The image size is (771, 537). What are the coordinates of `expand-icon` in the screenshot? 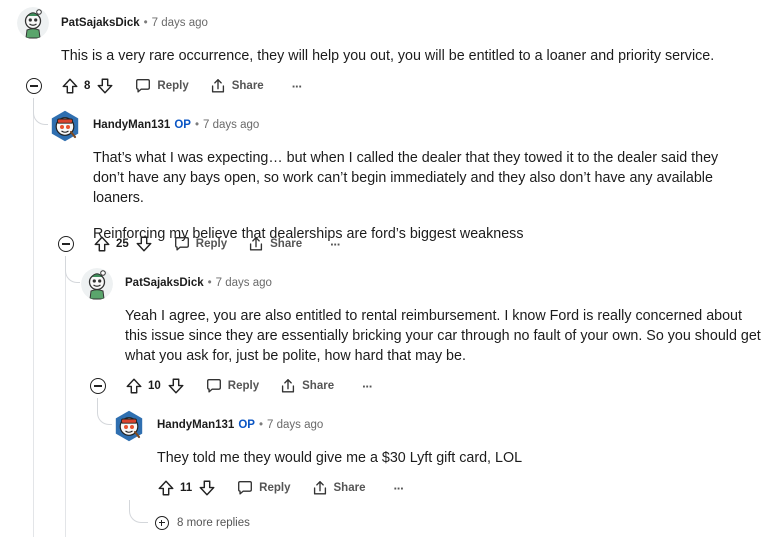 It's located at (162, 523).